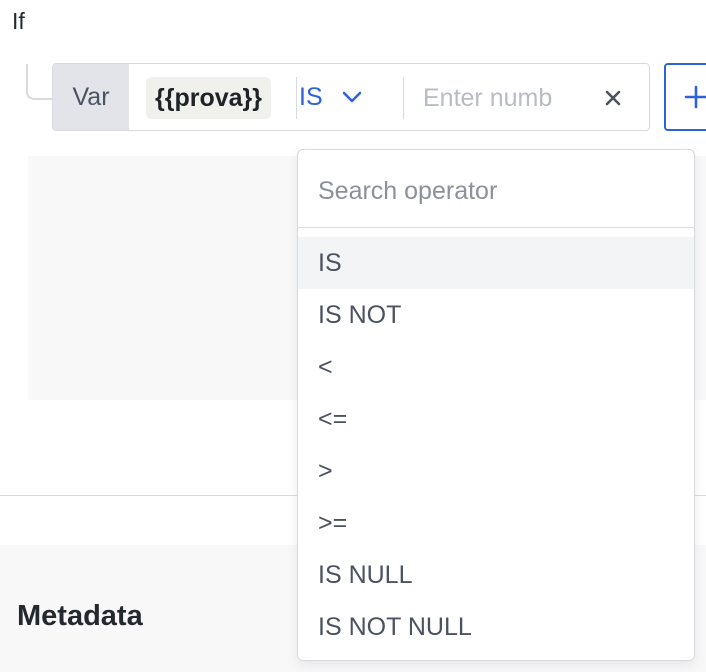  Describe the element at coordinates (496, 471) in the screenshot. I see `operator-option-greater-than: >` at that location.